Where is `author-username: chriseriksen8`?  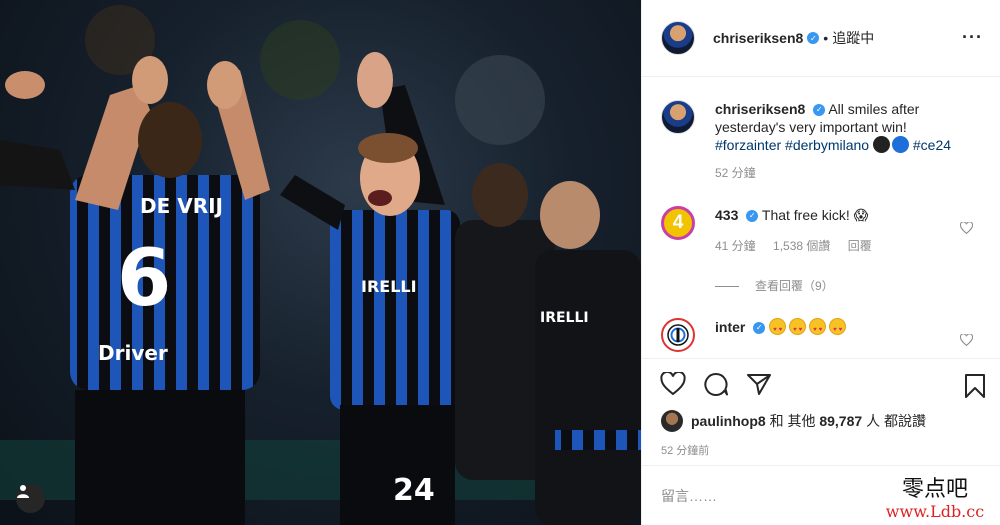 author-username: chriseriksen8 is located at coordinates (758, 38).